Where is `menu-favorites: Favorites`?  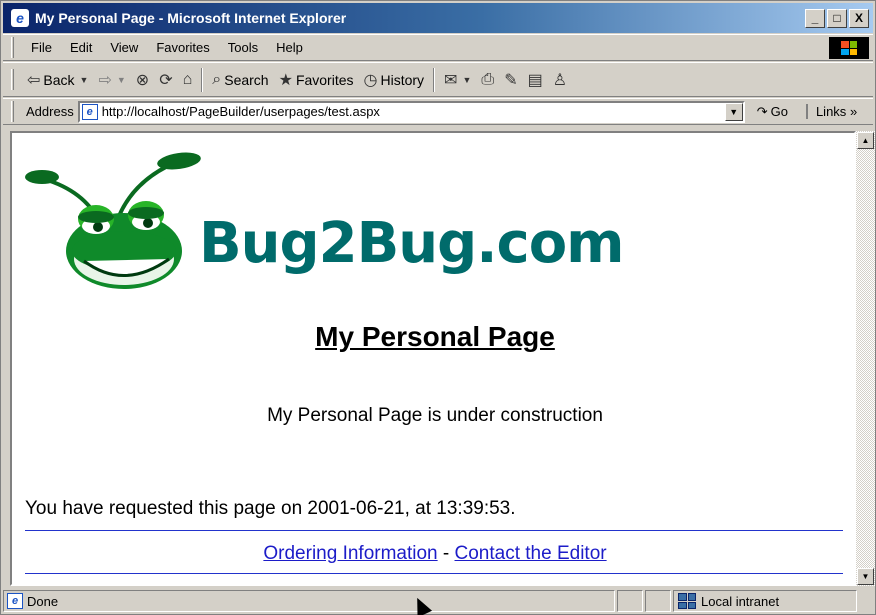
menu-favorites: Favorites is located at coordinates (182, 47).